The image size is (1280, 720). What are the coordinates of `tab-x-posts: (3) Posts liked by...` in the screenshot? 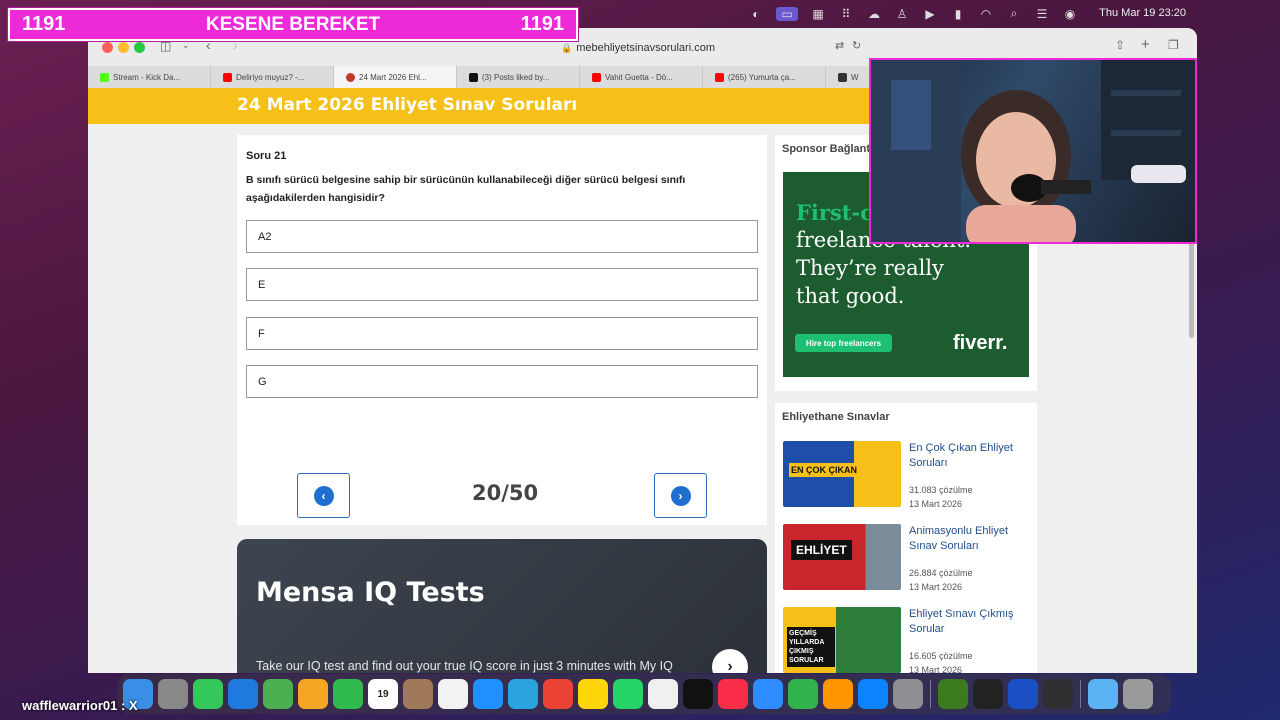 It's located at (518, 77).